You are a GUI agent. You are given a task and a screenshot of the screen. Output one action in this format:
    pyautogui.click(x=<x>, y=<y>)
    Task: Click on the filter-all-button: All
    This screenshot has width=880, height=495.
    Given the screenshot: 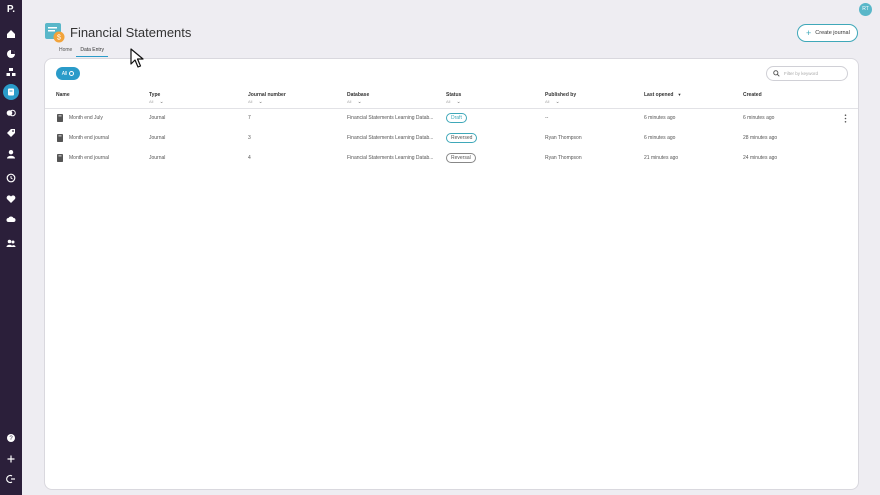 What is the action you would take?
    pyautogui.click(x=68, y=73)
    